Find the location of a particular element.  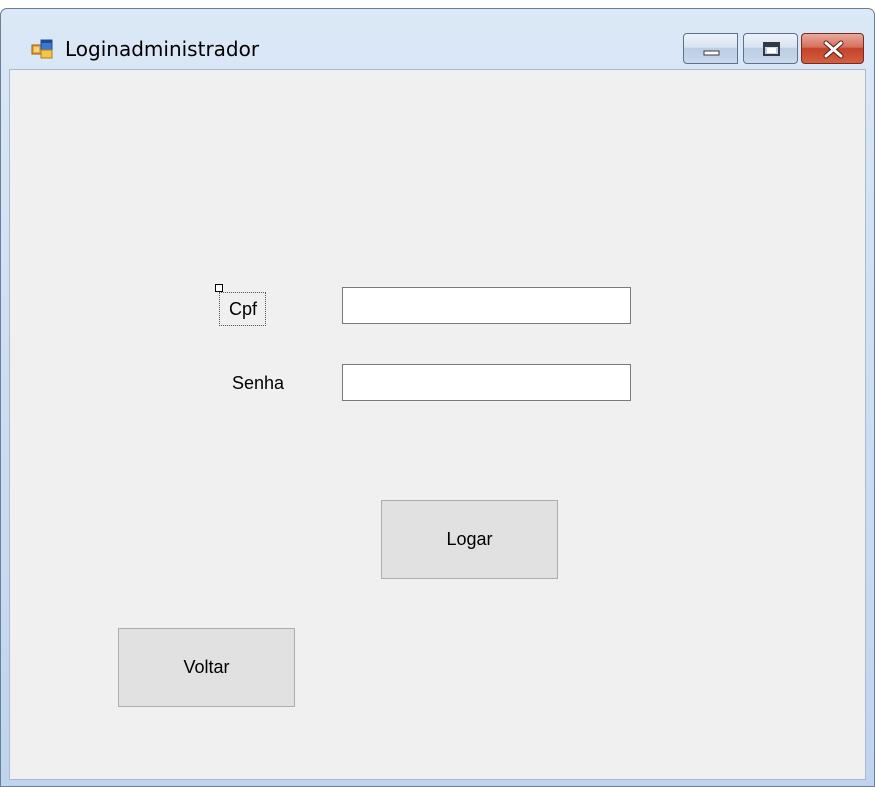

title-bar: Loginadministrador is located at coordinates (437, 39).